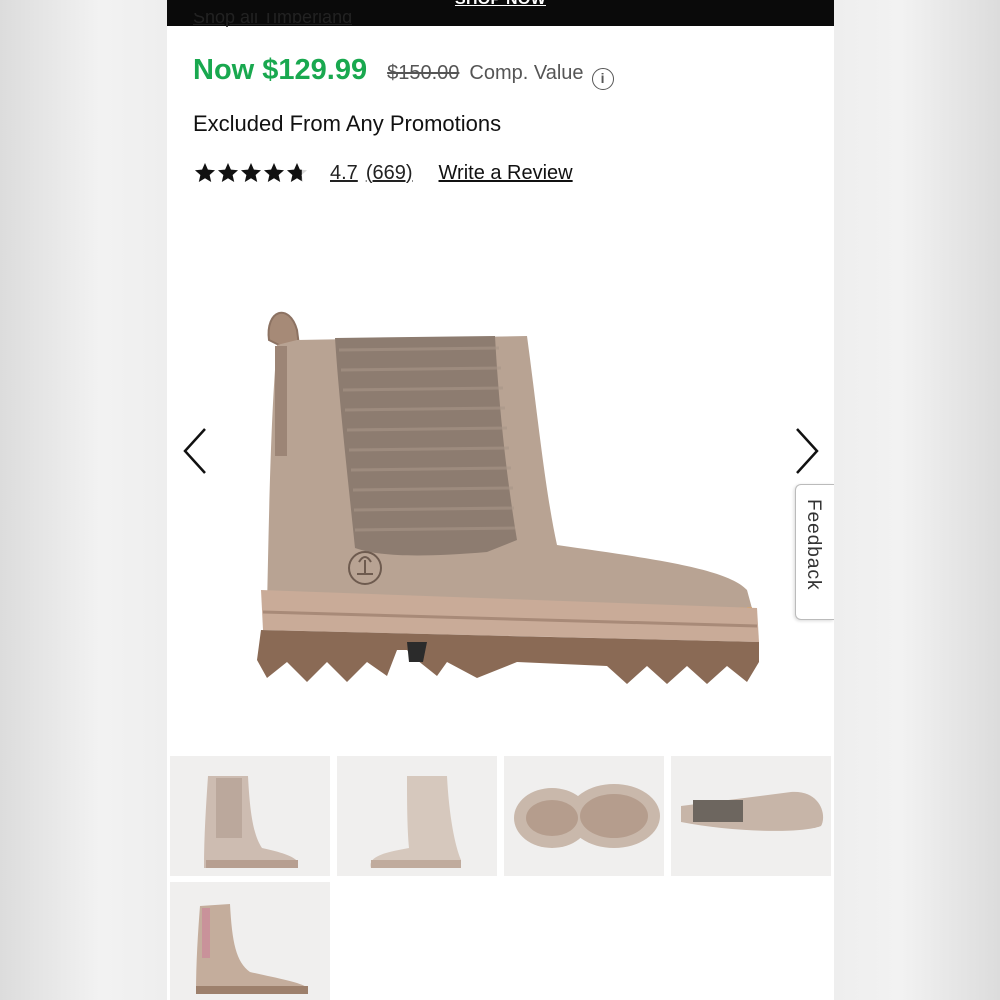 The image size is (1000, 1000). What do you see at coordinates (347, 123) in the screenshot?
I see `promotion-exclusion-note: Excluded From Any Promotions` at bounding box center [347, 123].